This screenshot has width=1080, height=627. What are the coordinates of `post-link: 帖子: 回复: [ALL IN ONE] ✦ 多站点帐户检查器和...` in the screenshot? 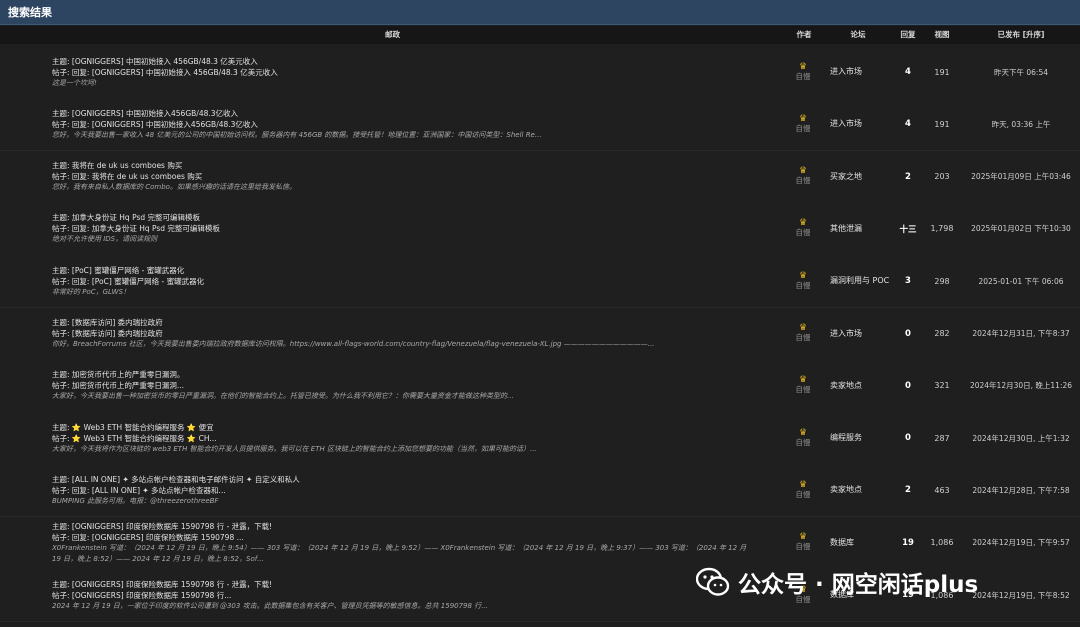 It's located at (176, 490).